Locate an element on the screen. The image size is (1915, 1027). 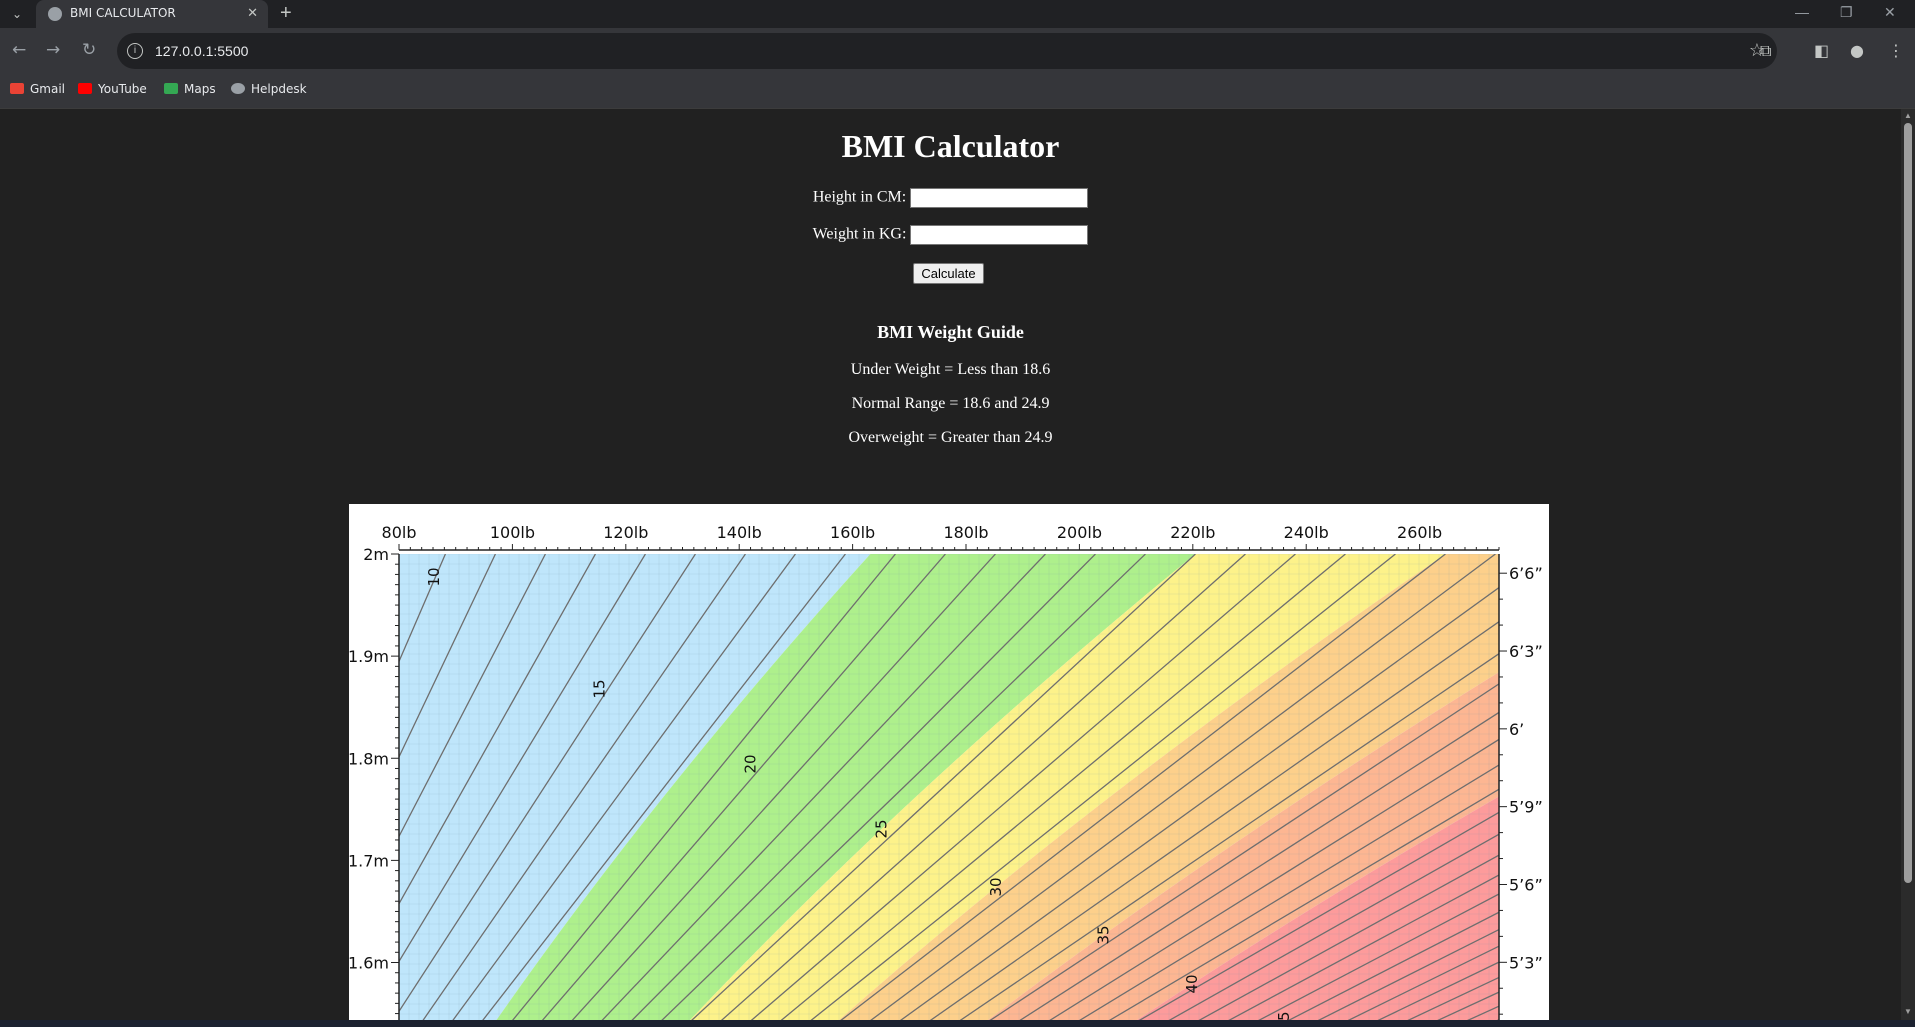
site-info-icon: i is located at coordinates (135, 51).